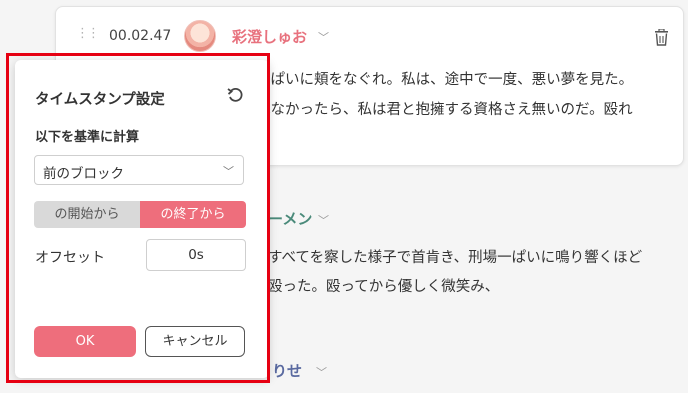  I want to click on basis-select: 前のブロック ﹀, so click(139, 170).